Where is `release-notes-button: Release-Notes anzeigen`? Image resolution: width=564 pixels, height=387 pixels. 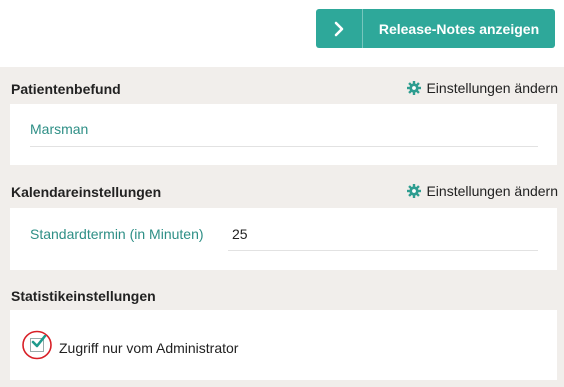
release-notes-button: Release-Notes anzeigen is located at coordinates (435, 28).